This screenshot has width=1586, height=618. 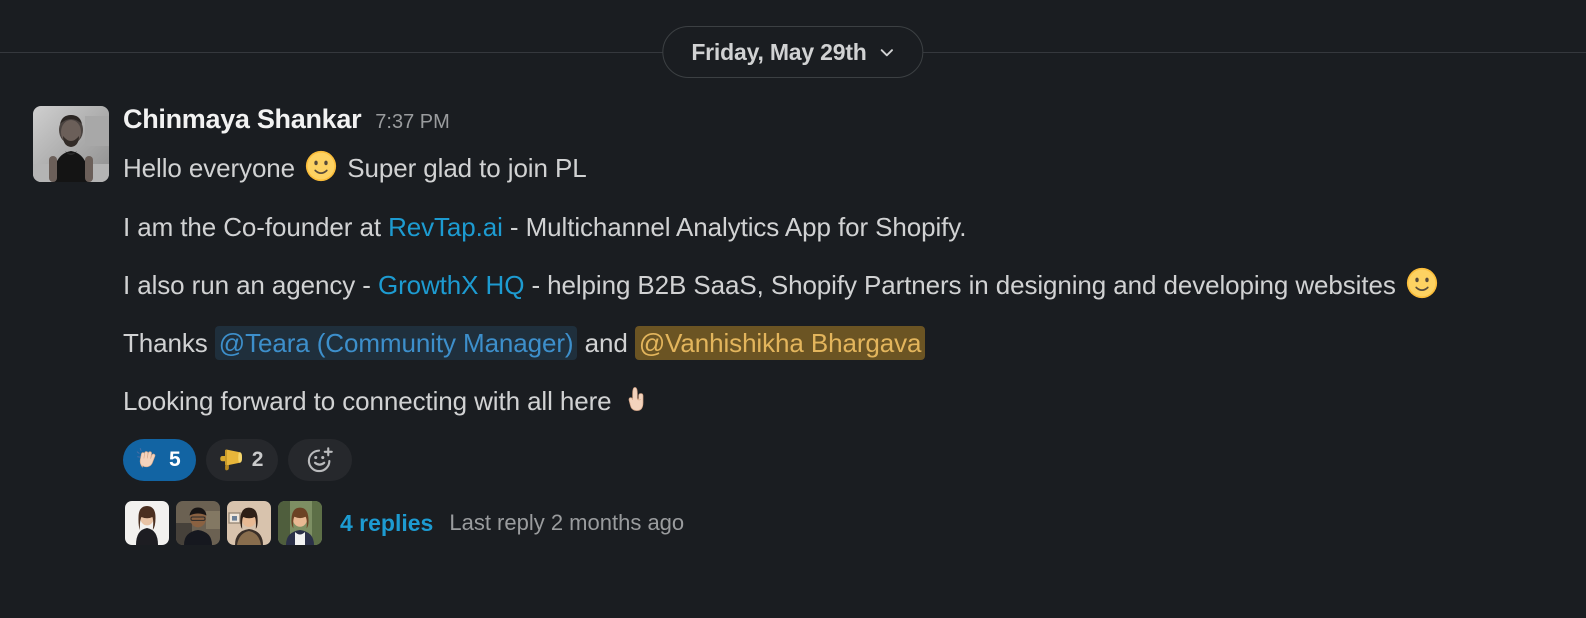 What do you see at coordinates (412, 122) in the screenshot?
I see `message-timestamp: 7:37 PM` at bounding box center [412, 122].